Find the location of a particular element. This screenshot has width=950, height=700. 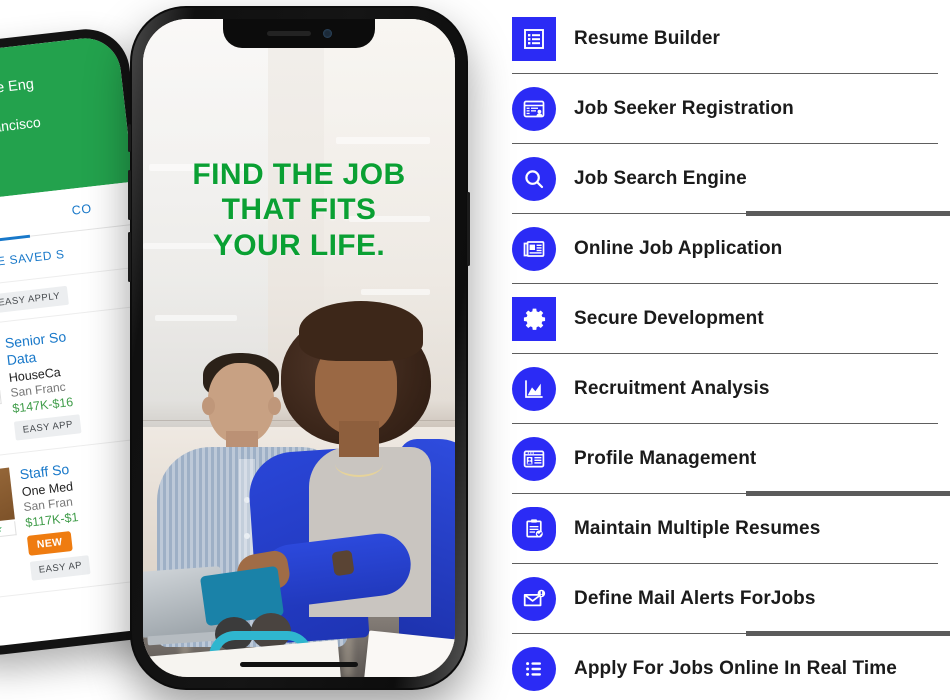

papers-right is located at coordinates (408, 653).